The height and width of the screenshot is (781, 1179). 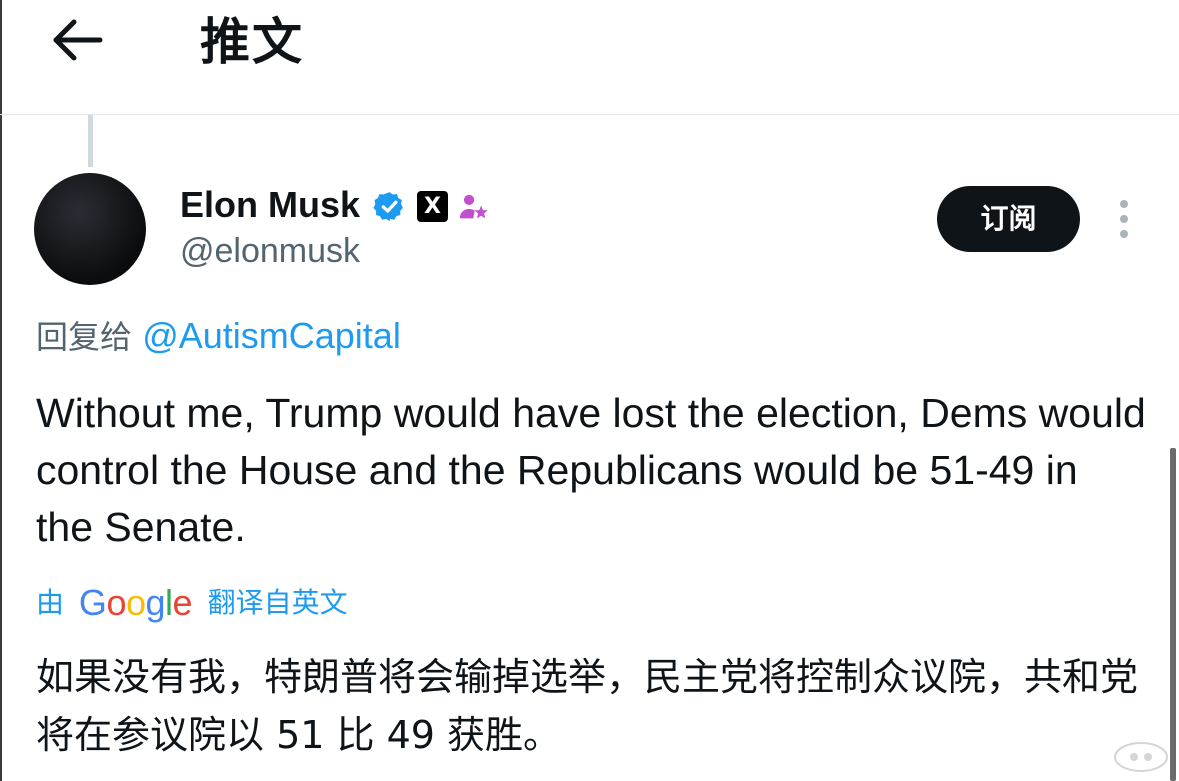 What do you see at coordinates (84, 337) in the screenshot?
I see `reply-prefix: 回复给` at bounding box center [84, 337].